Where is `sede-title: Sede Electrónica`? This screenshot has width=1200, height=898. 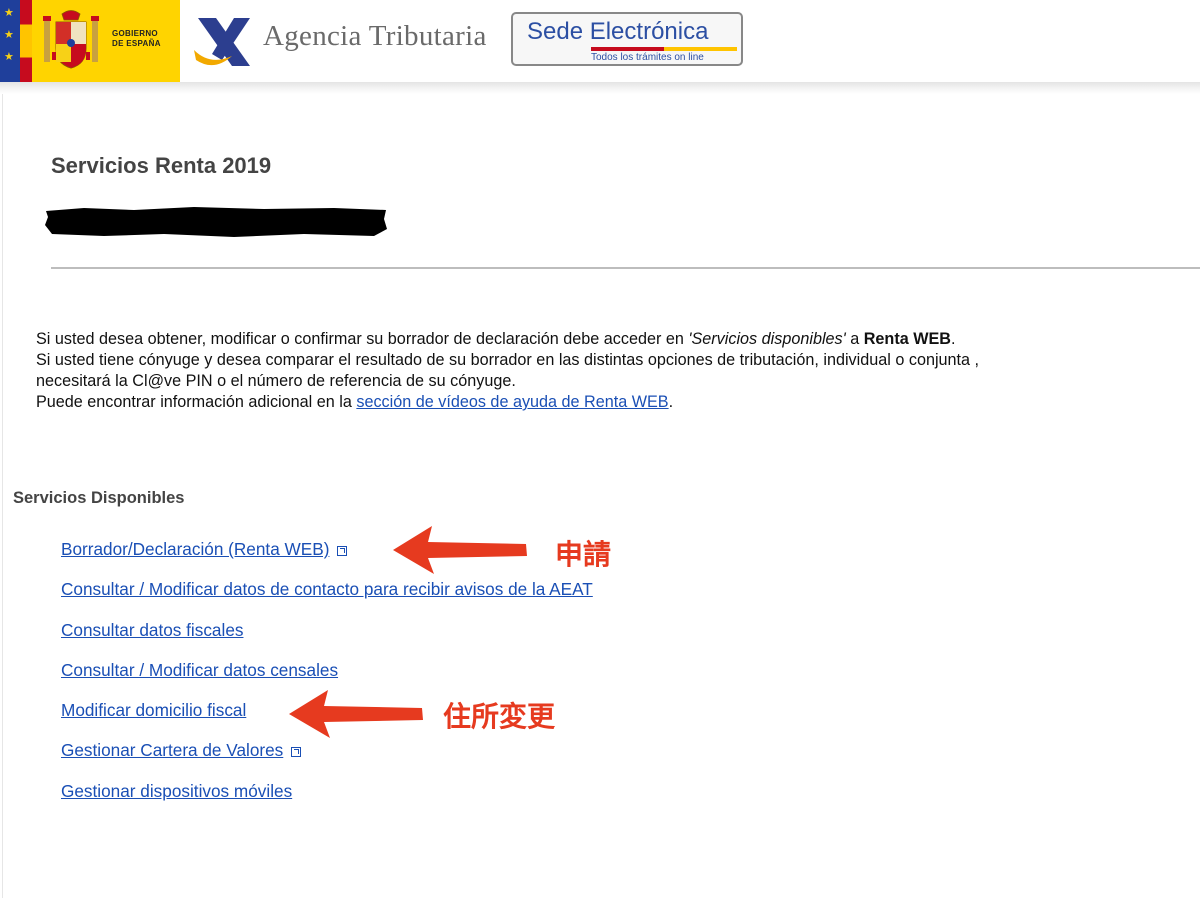 sede-title: Sede Electrónica is located at coordinates (618, 31).